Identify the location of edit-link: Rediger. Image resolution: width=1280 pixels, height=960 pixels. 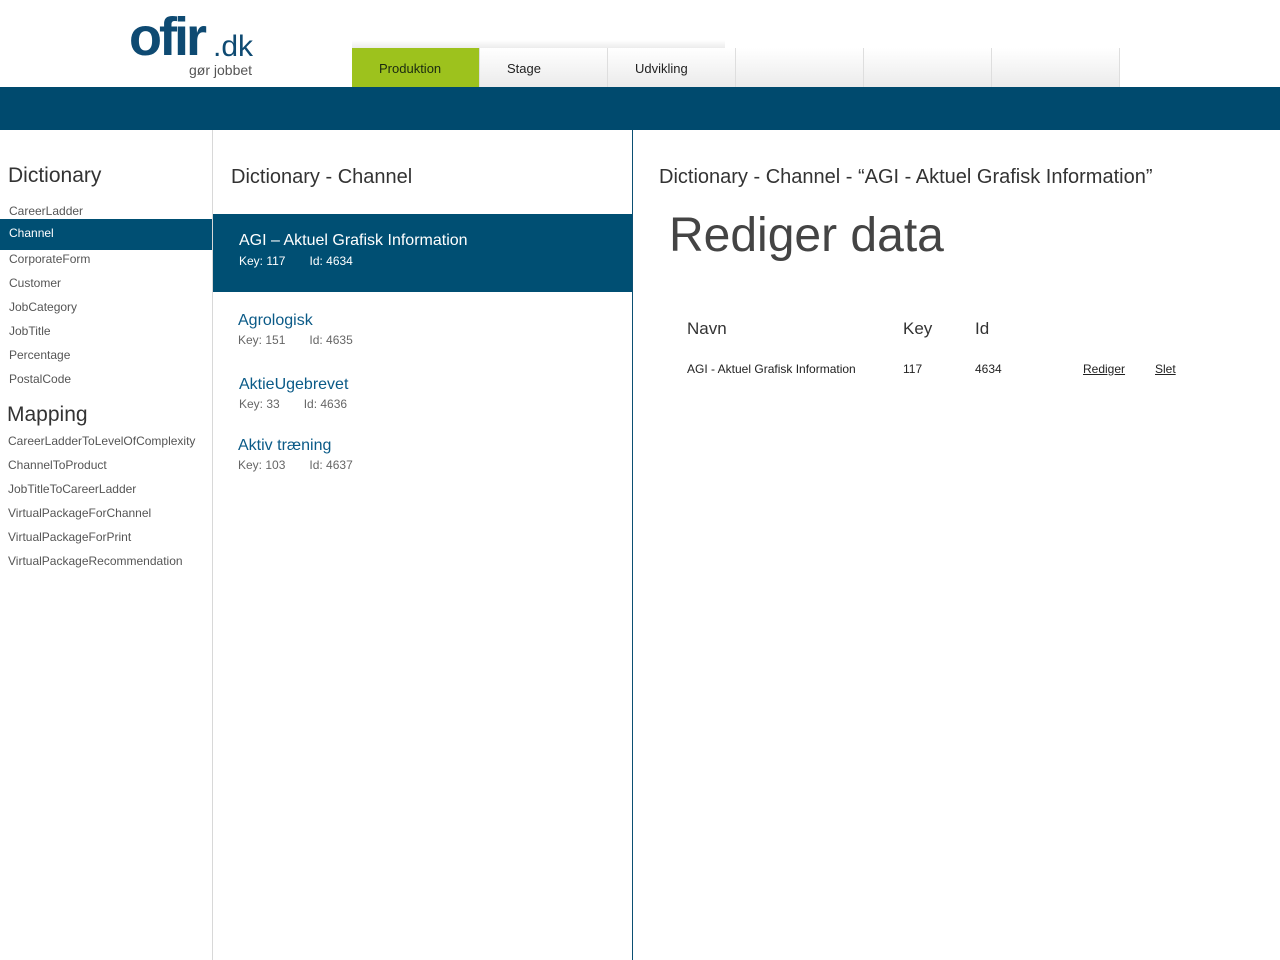
(1104, 369).